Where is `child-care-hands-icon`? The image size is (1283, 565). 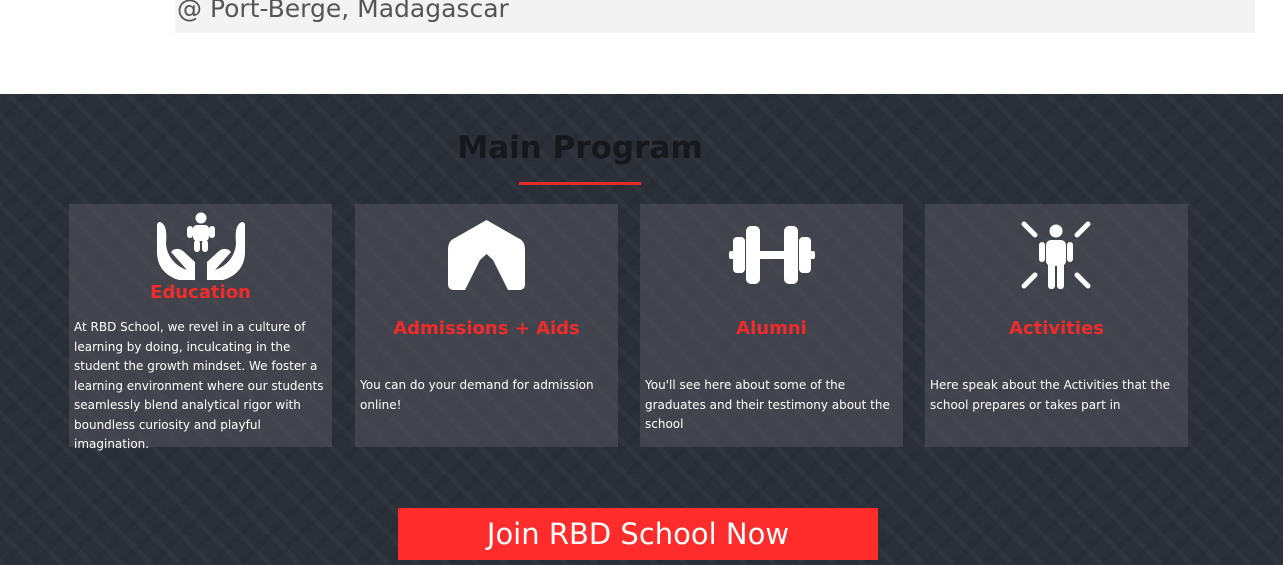 child-care-hands-icon is located at coordinates (201, 246).